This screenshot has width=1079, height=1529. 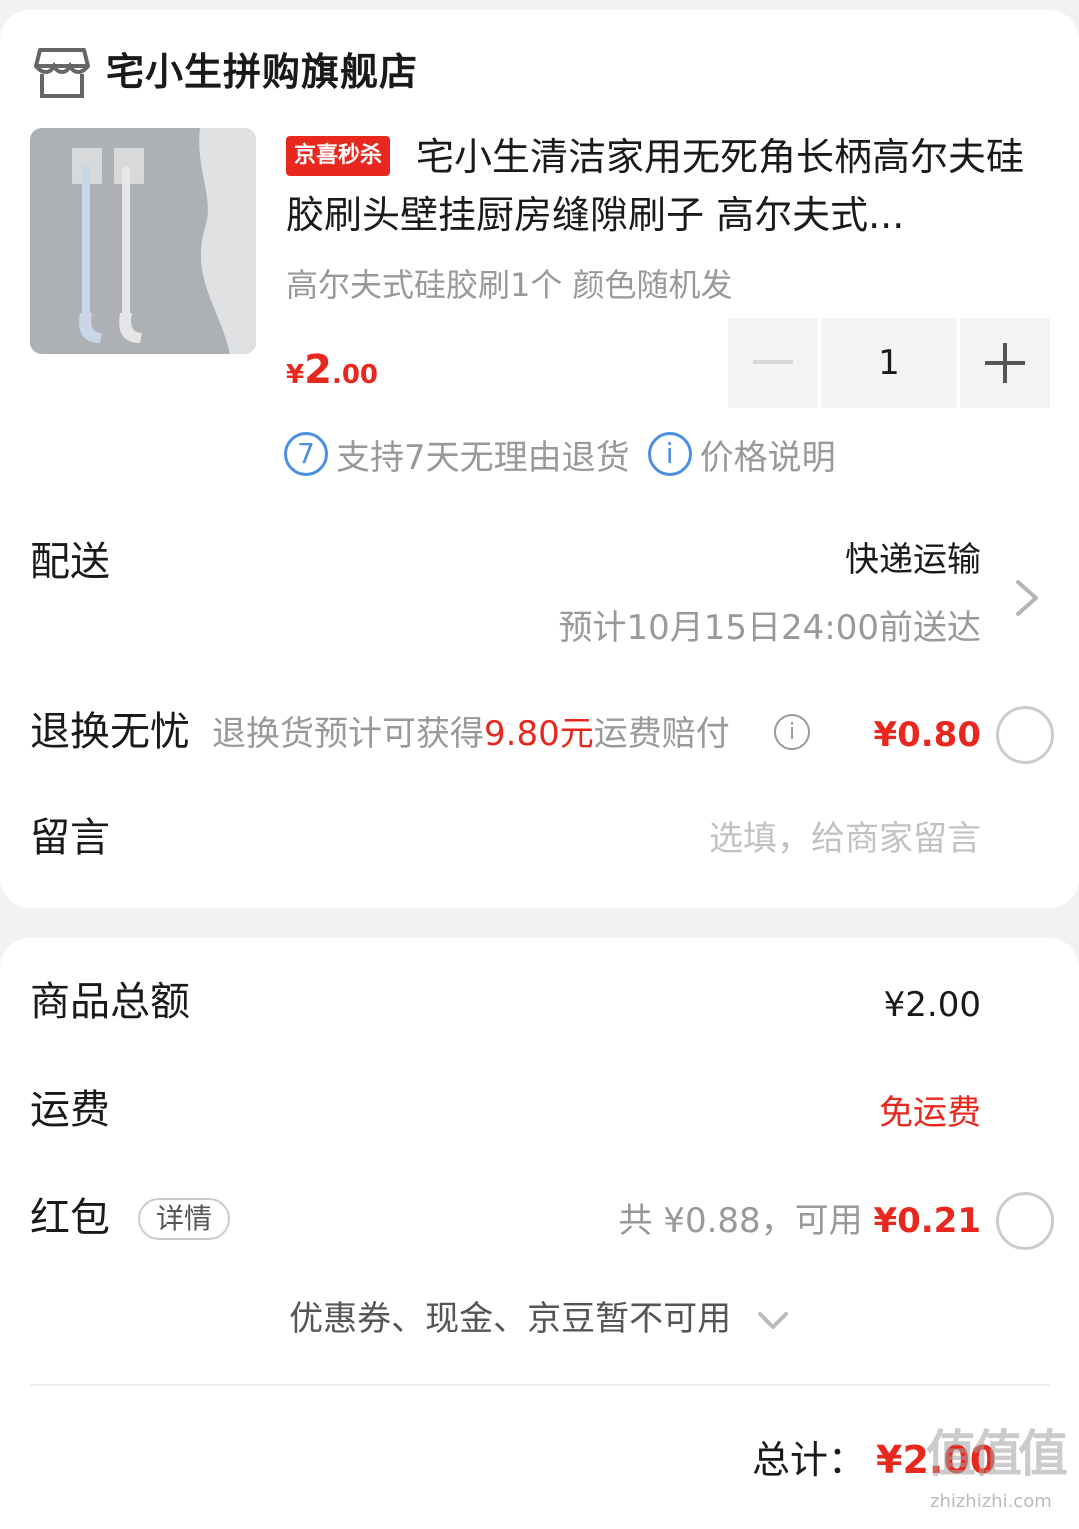 I want to click on site-watermark: 值值值 zhizhizhi.com, so click(x=1001, y=1472).